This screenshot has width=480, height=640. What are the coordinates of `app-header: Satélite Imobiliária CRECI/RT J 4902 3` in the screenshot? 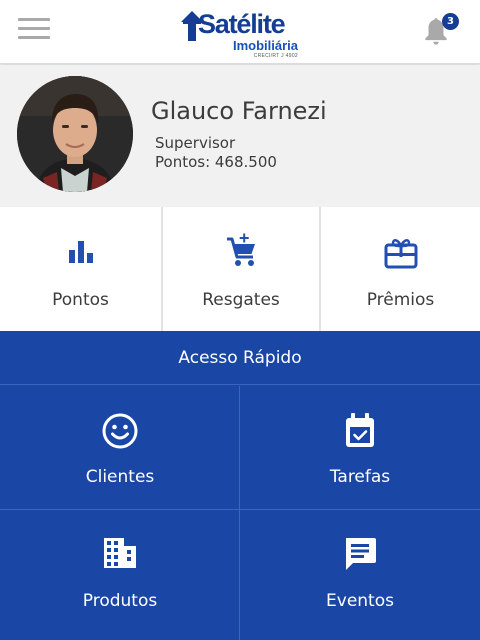 It's located at (240, 32).